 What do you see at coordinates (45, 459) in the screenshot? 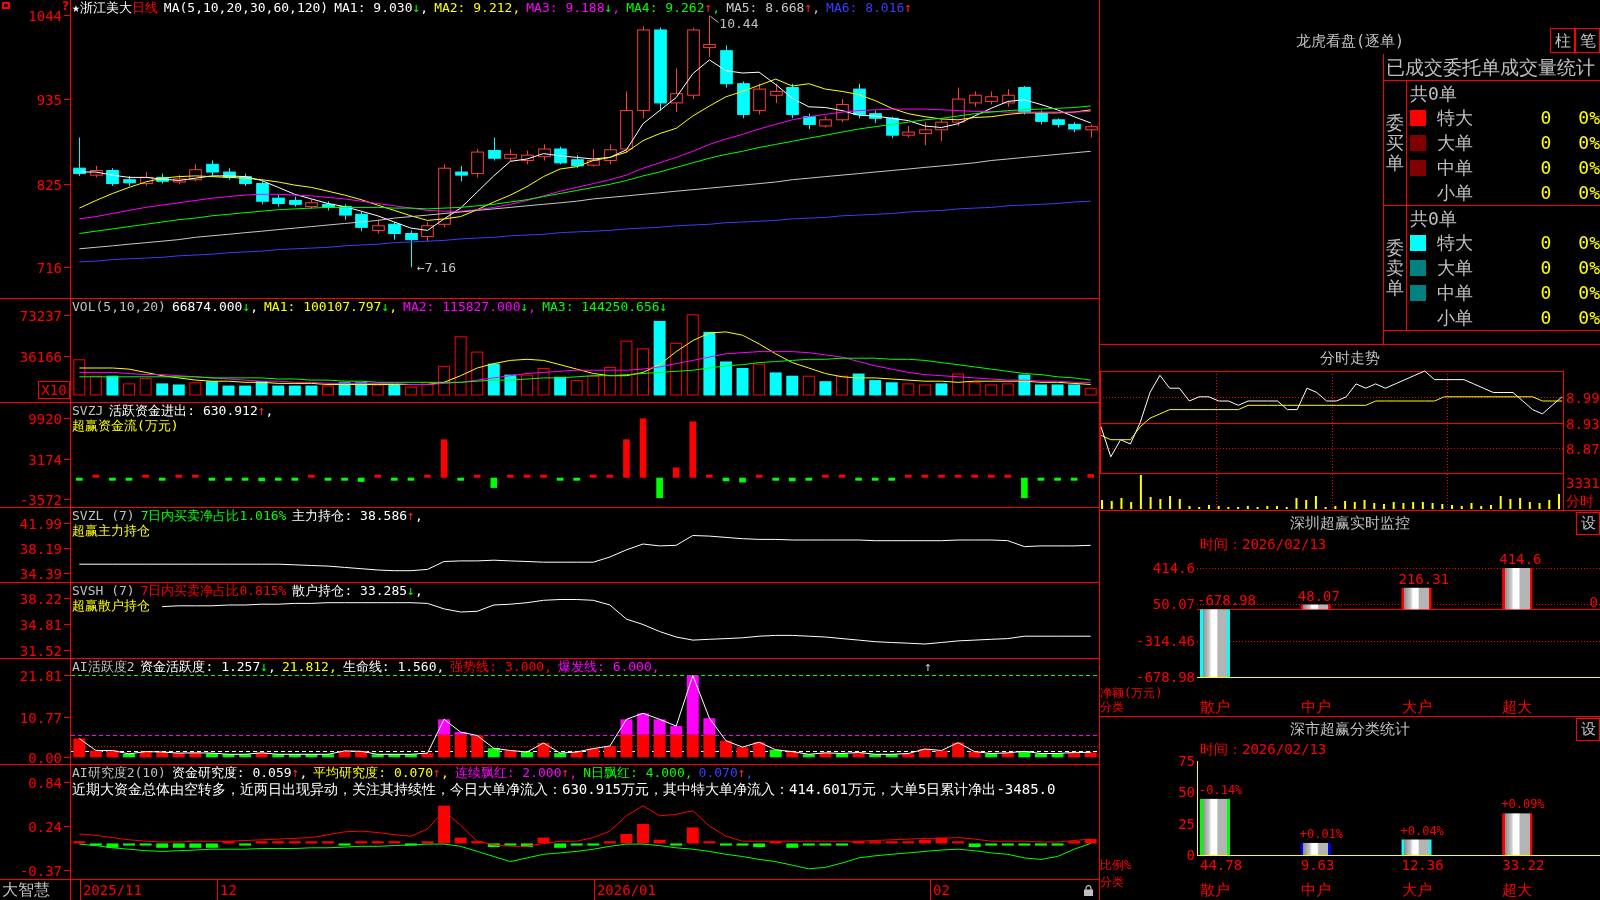
I see `axis-label: 3174` at bounding box center [45, 459].